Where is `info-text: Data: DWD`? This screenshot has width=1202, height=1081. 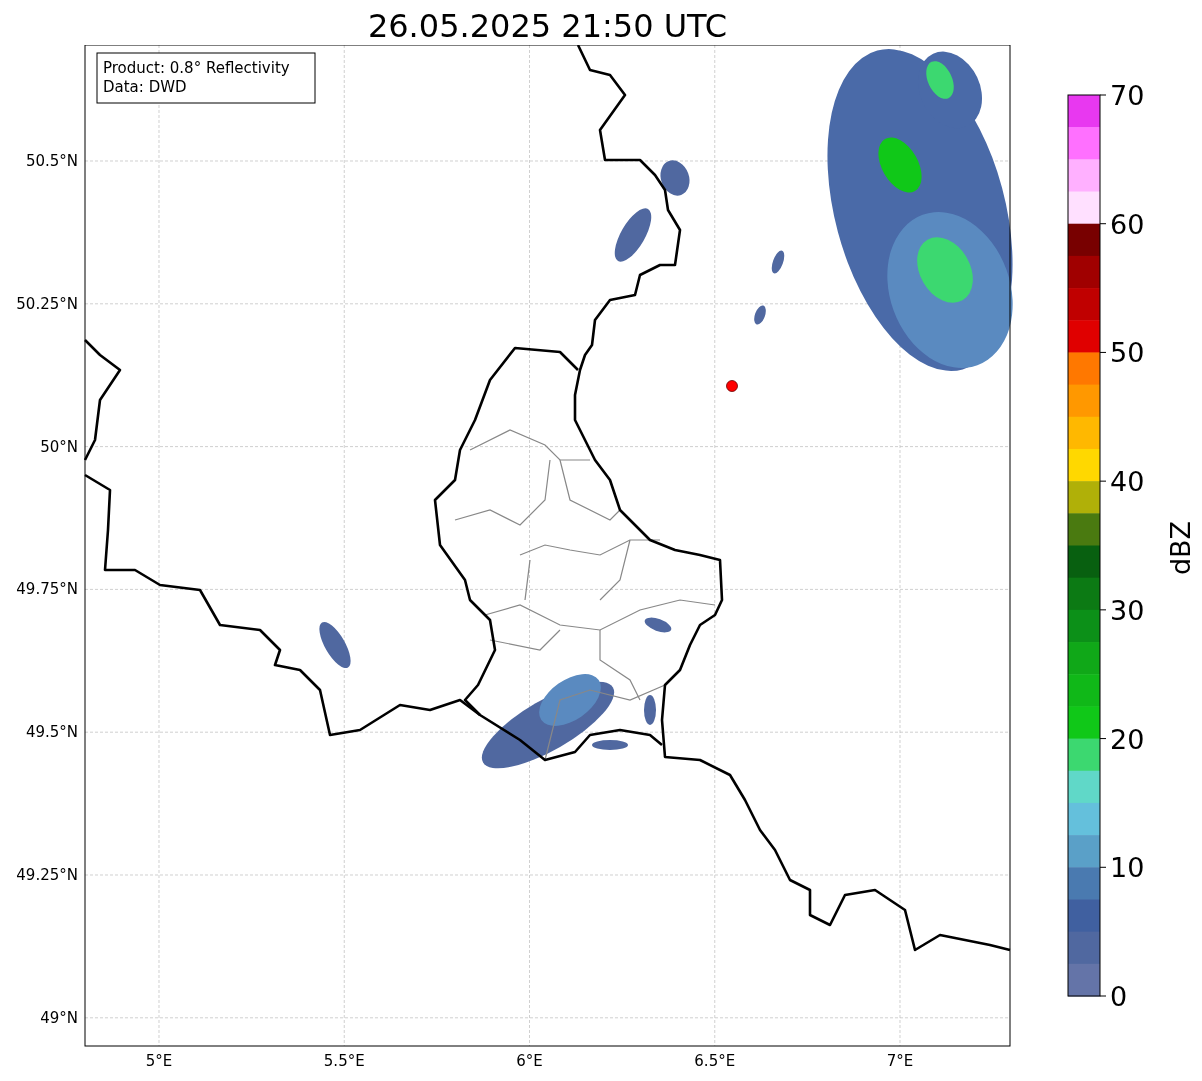 info-text: Data: DWD is located at coordinates (145, 87).